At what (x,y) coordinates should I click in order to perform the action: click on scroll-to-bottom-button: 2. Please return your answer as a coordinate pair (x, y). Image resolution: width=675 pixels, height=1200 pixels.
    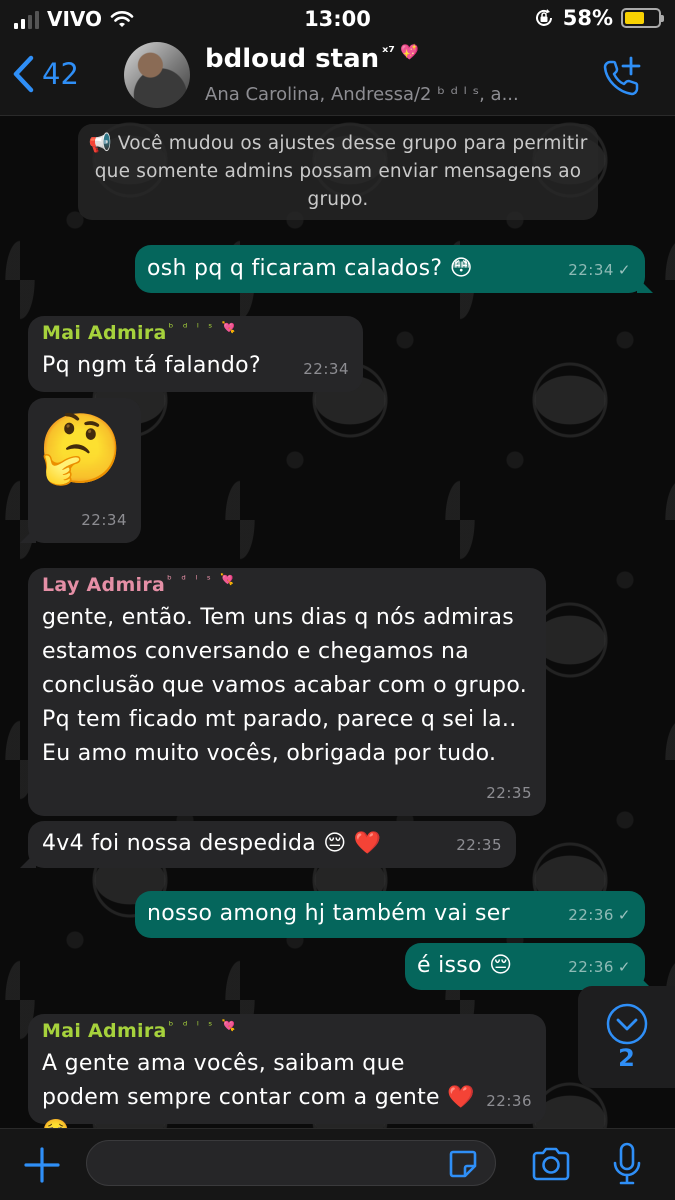
    Looking at the image, I should click on (626, 1037).